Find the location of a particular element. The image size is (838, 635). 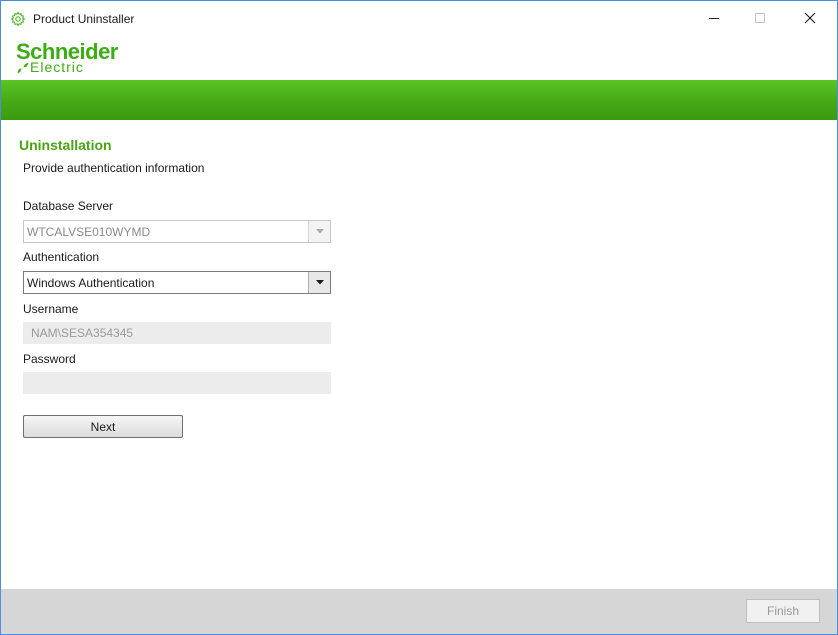

database-server-dropdown: WTCALVSE010WYMD is located at coordinates (177, 231).